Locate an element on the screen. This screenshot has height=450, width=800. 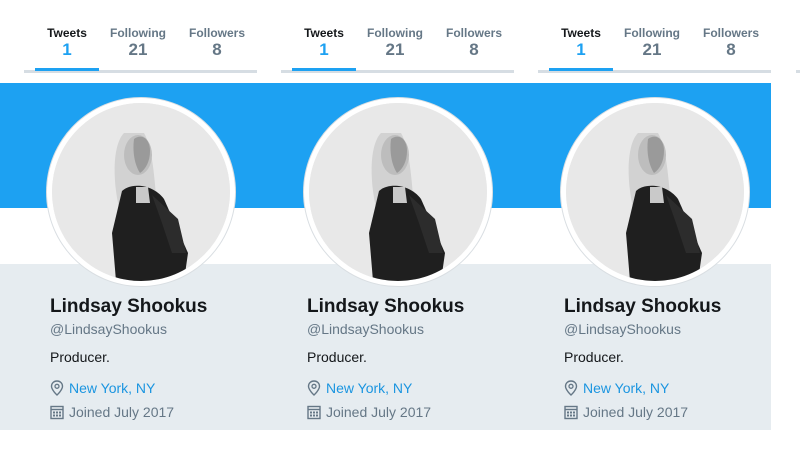
next-panel-edge is located at coordinates (798, 71).